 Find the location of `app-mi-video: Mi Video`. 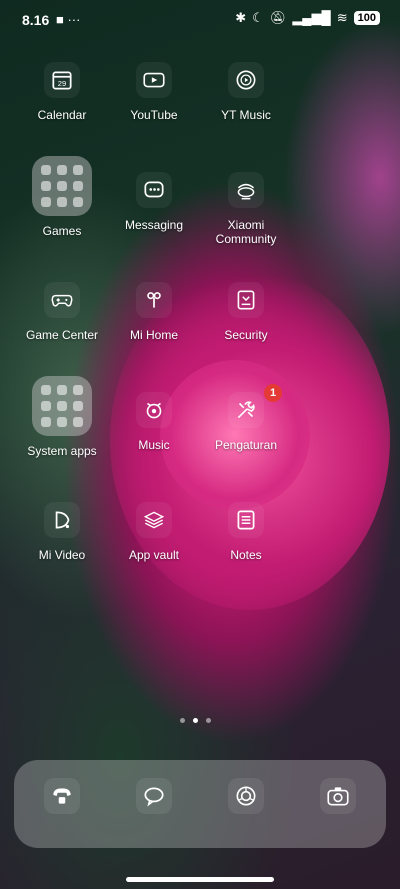

app-mi-video: Mi Video is located at coordinates (62, 532).